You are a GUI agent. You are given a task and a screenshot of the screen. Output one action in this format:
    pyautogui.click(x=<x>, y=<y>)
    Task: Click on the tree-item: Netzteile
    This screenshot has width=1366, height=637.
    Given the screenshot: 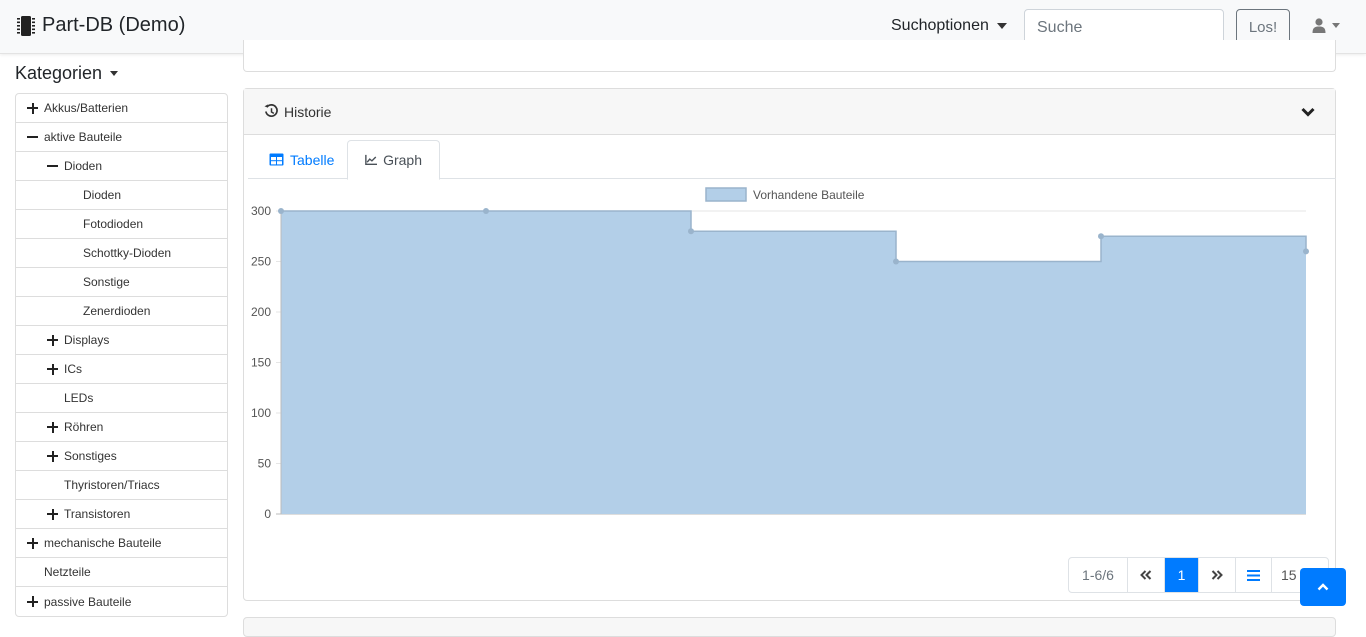 What is the action you would take?
    pyautogui.click(x=121, y=572)
    